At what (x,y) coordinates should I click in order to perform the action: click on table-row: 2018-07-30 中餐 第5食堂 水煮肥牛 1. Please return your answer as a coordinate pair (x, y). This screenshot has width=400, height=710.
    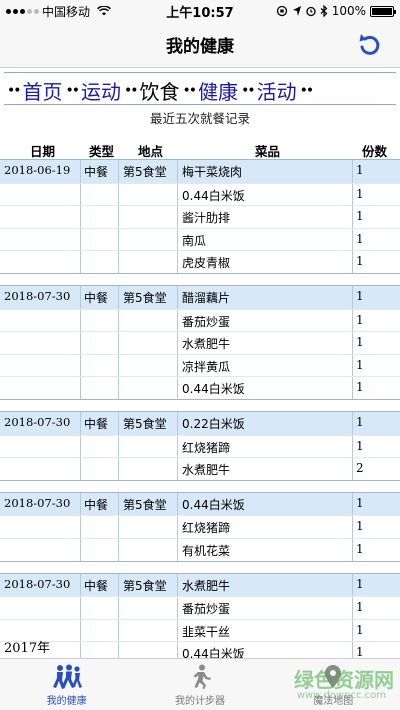
    Looking at the image, I should click on (200, 585).